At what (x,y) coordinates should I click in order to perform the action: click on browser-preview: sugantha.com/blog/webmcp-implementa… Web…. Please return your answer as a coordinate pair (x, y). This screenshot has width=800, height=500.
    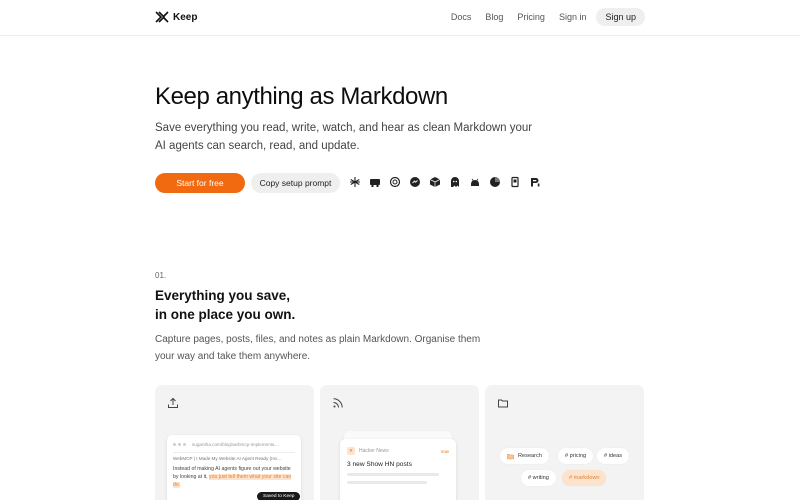
    Looking at the image, I should click on (234, 467).